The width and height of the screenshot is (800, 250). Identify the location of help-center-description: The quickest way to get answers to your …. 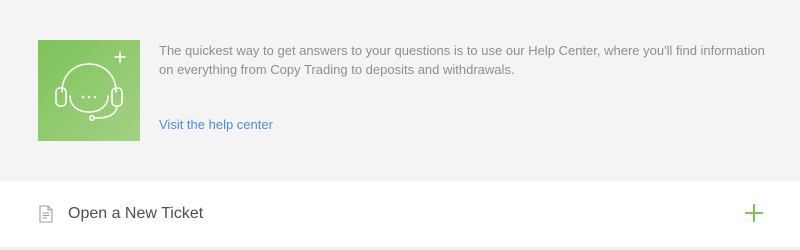
(462, 60).